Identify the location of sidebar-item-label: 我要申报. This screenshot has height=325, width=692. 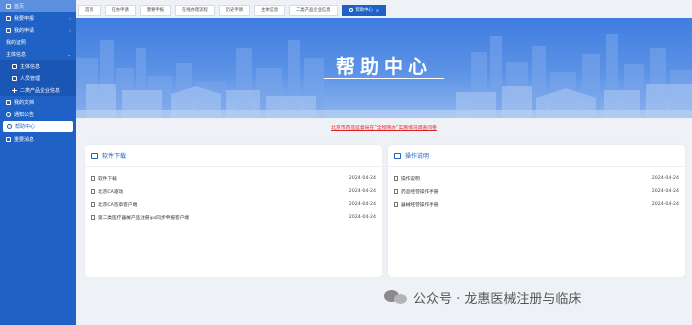
(24, 18).